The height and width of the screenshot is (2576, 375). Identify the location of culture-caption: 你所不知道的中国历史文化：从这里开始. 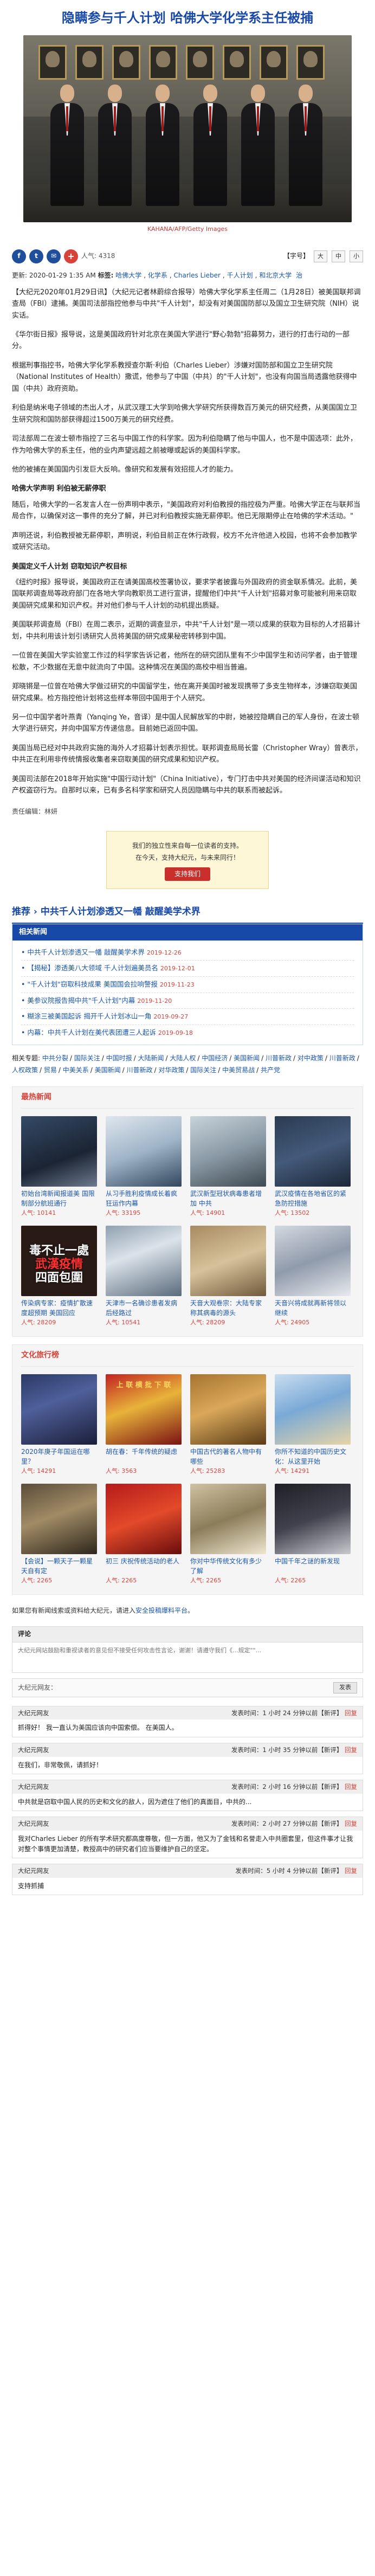
(313, 1456).